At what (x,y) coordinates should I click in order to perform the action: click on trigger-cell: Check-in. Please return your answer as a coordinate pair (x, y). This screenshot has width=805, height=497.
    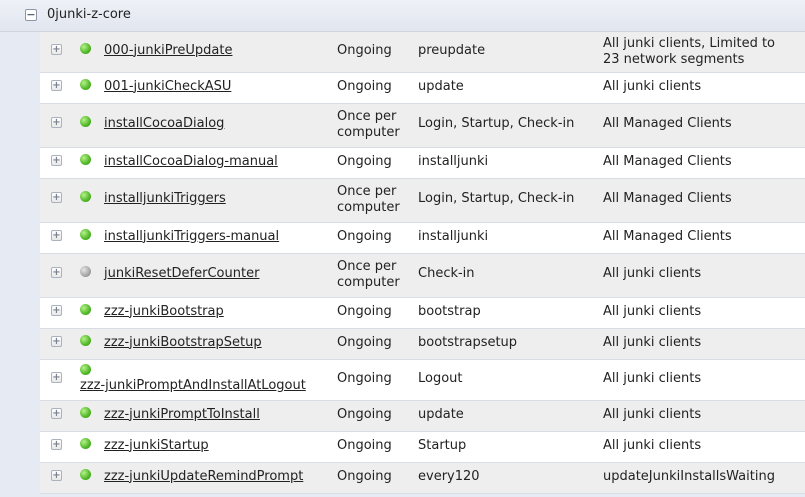
    Looking at the image, I should click on (446, 273).